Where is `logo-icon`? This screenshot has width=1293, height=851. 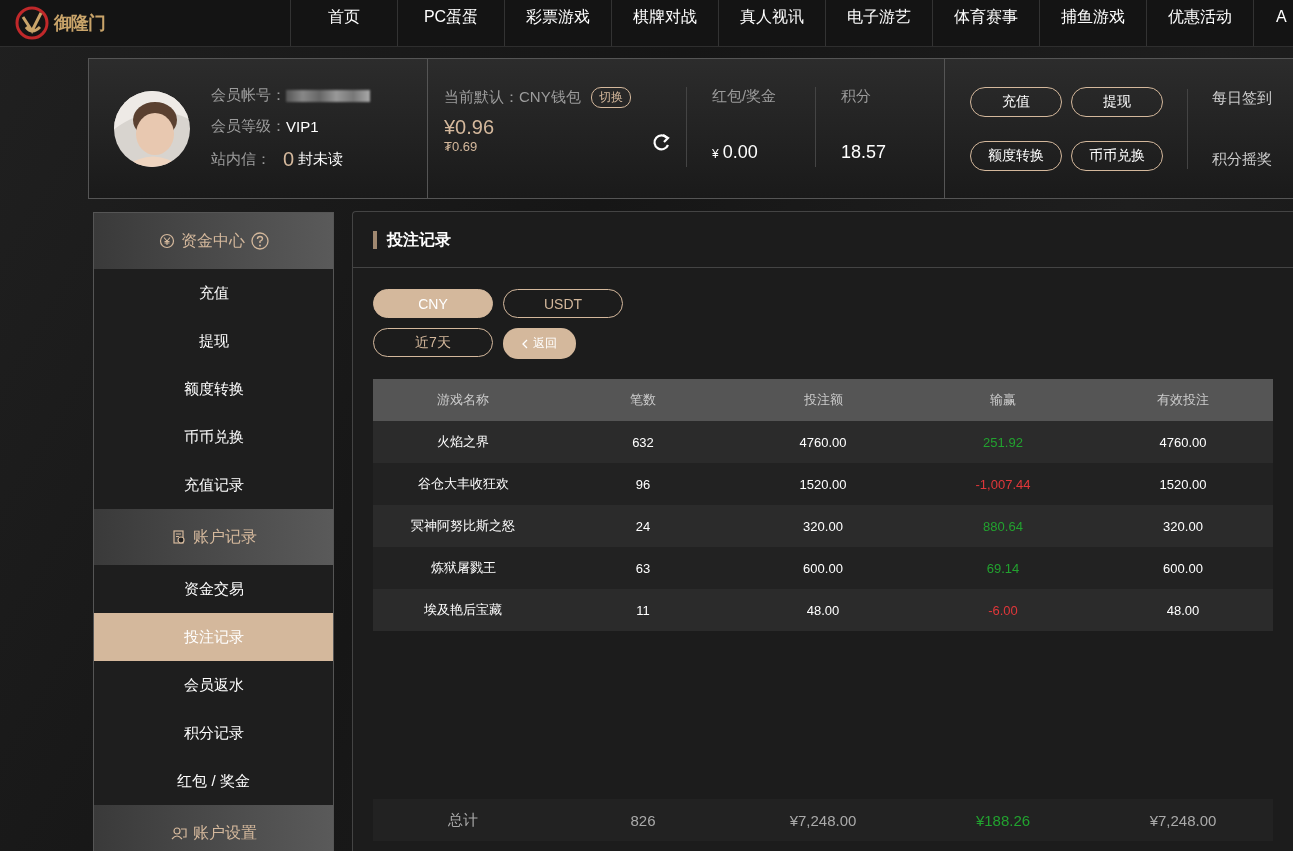
logo-icon is located at coordinates (32, 23).